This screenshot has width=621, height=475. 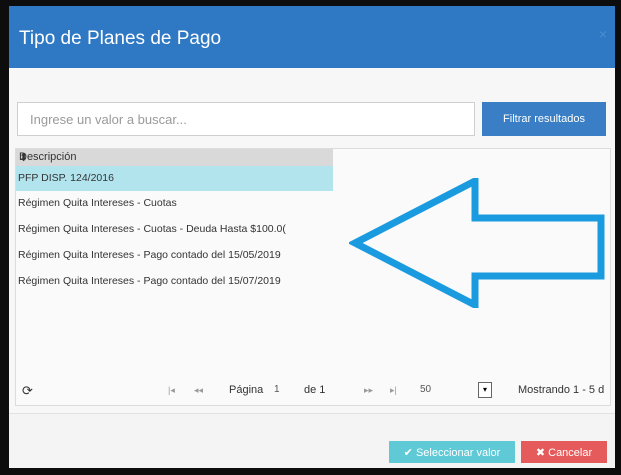 I want to click on dialog-footer: ✔ Seleccionar valor ✖ Cancelar, so click(x=312, y=440).